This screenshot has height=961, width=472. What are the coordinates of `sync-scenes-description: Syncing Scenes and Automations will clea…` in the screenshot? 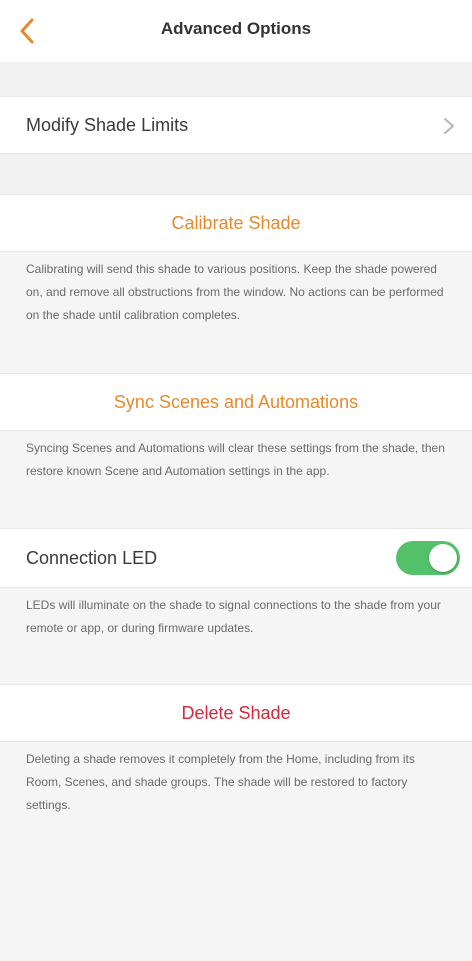 It's located at (235, 459).